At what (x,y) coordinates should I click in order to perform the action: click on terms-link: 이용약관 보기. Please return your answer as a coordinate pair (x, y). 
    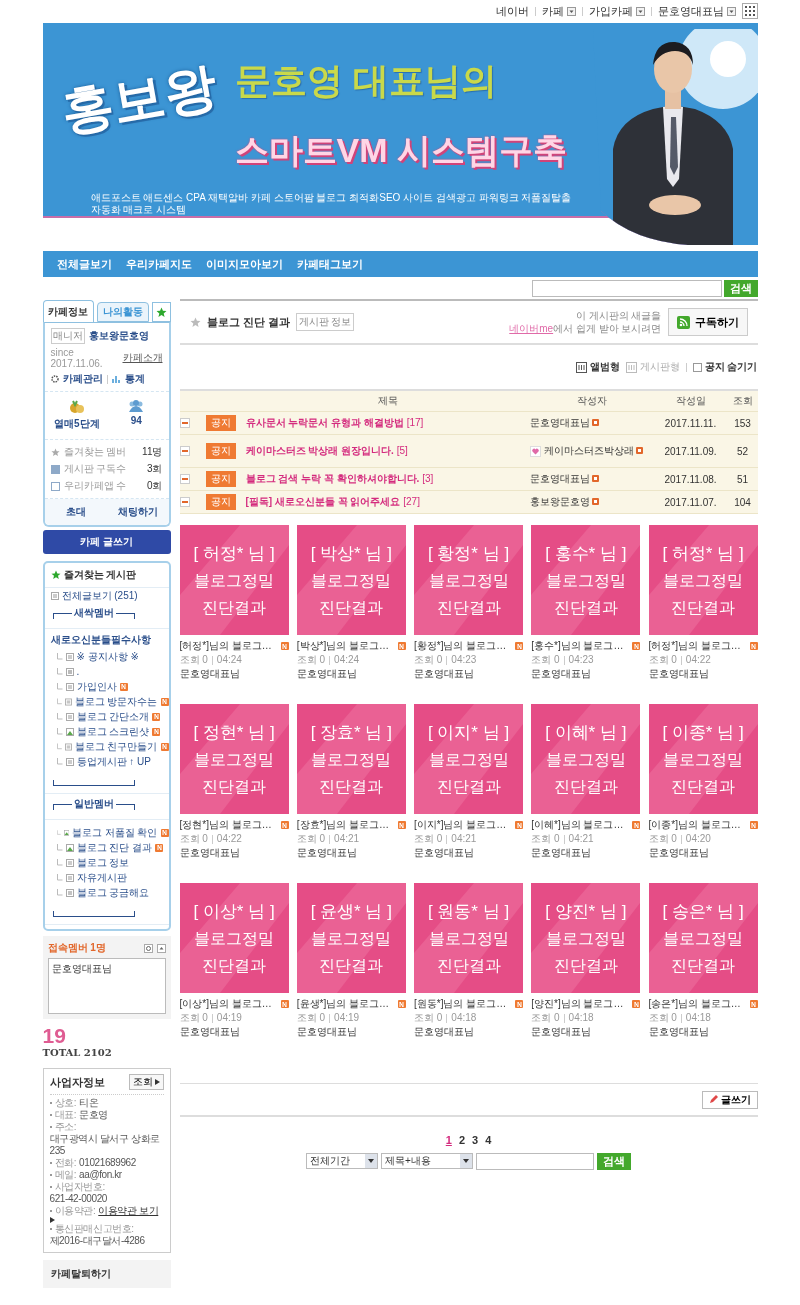
    Looking at the image, I should click on (128, 1211).